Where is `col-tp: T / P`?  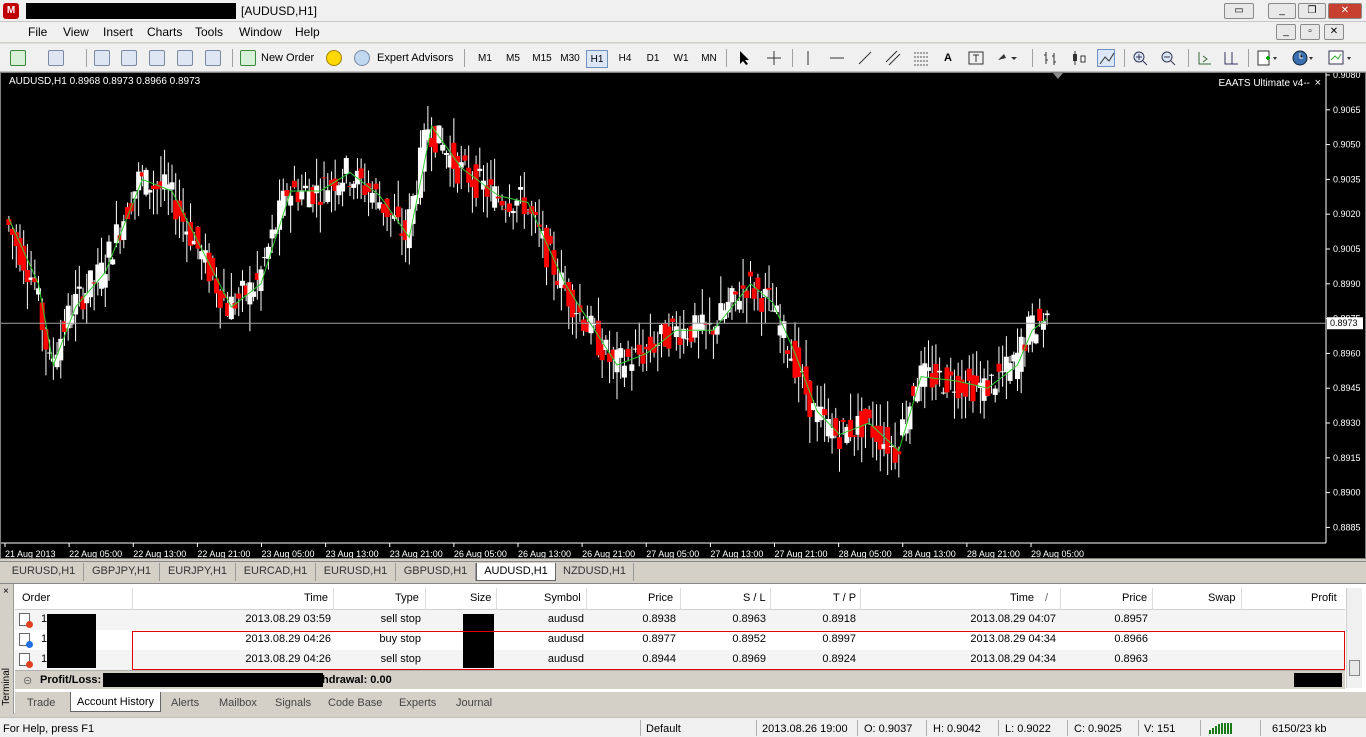 col-tp: T / P is located at coordinates (844, 598).